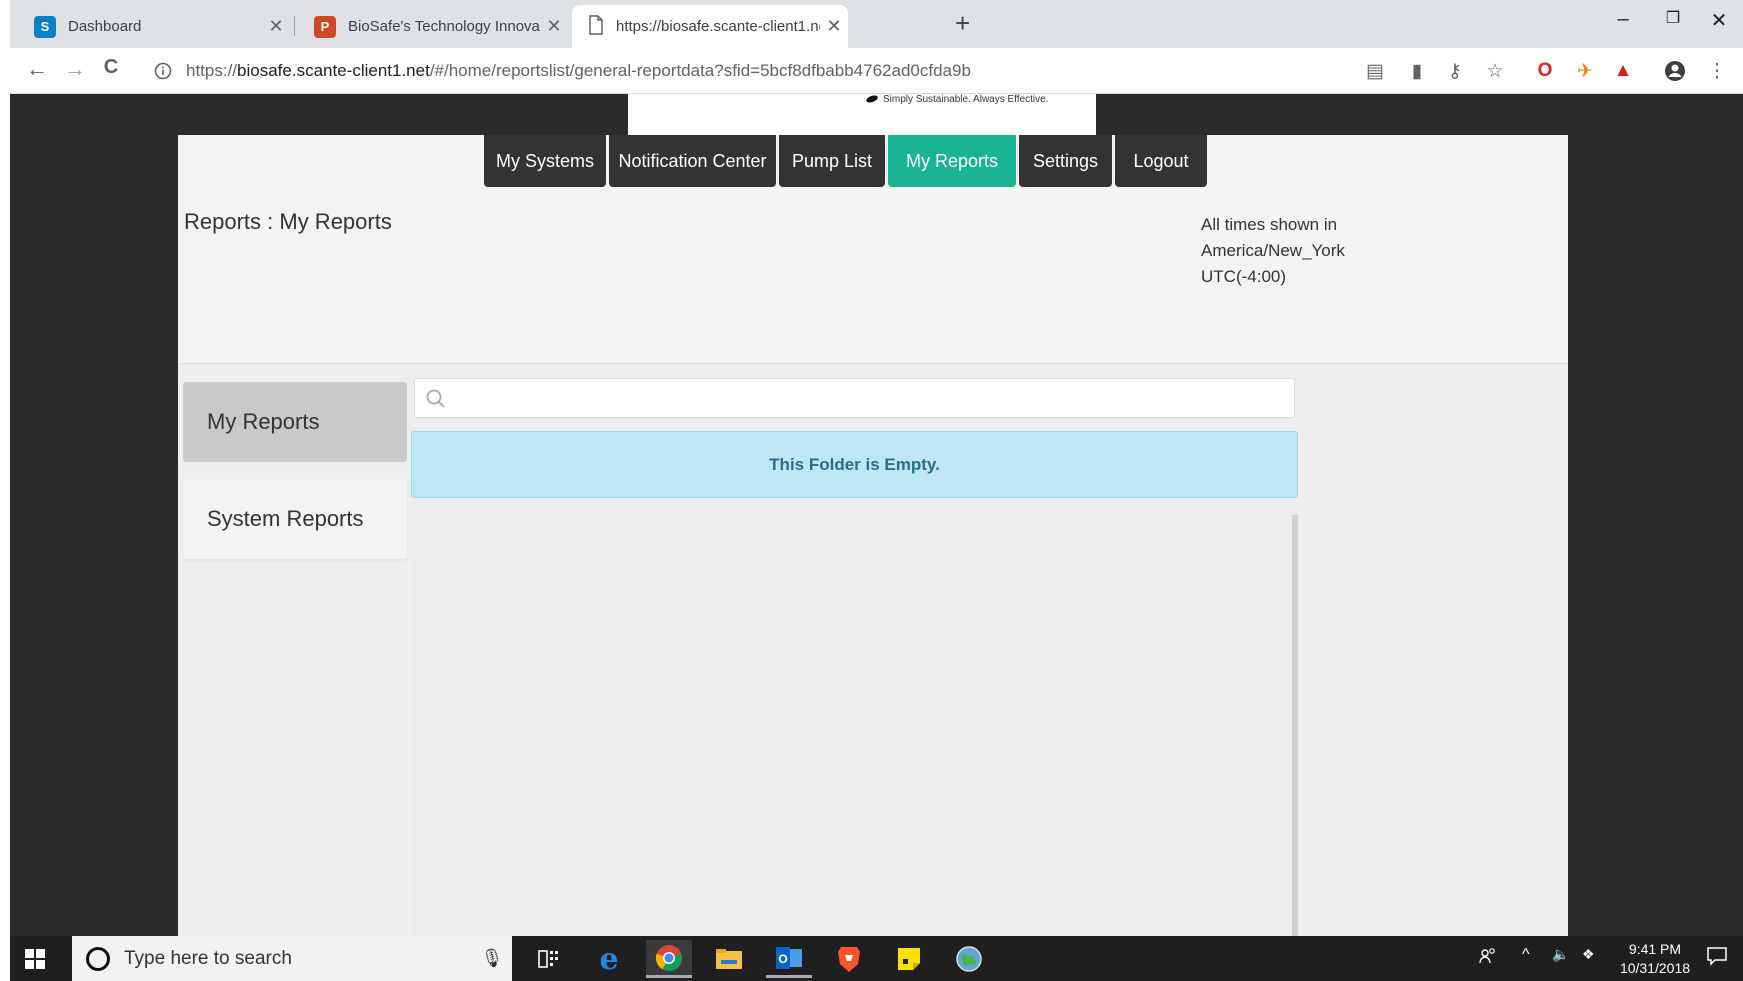 The width and height of the screenshot is (1743, 981). What do you see at coordinates (1065, 161) in the screenshot?
I see `nav-settings: Settings` at bounding box center [1065, 161].